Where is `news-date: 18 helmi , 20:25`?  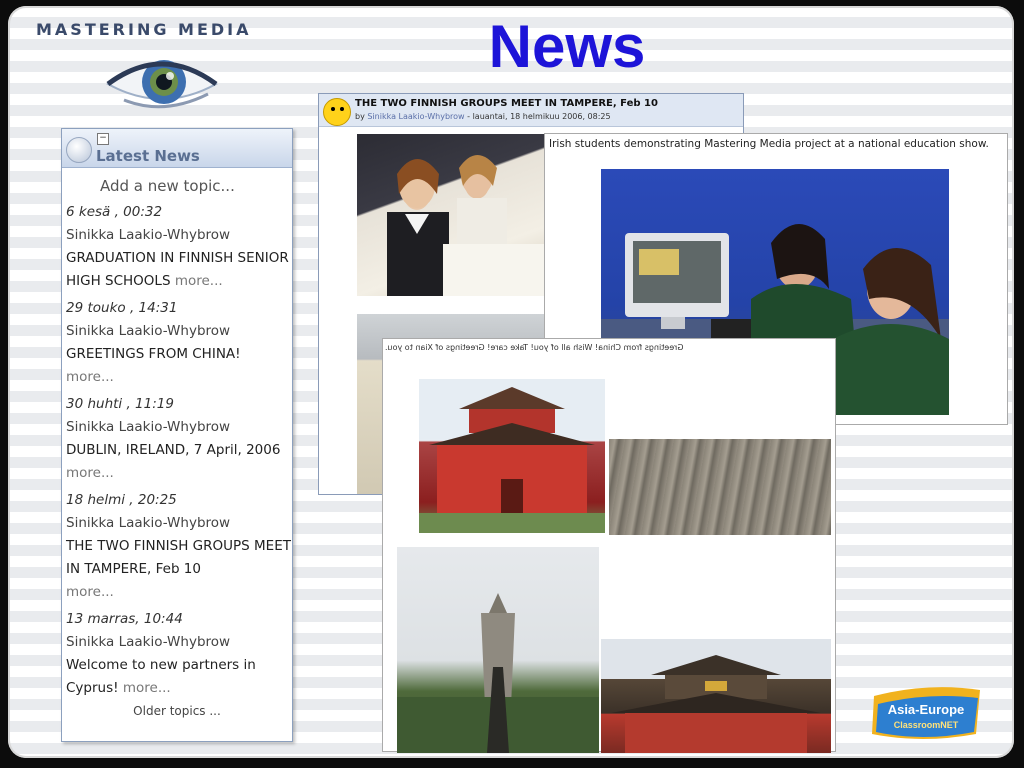 news-date: 18 helmi , 20:25 is located at coordinates (121, 500).